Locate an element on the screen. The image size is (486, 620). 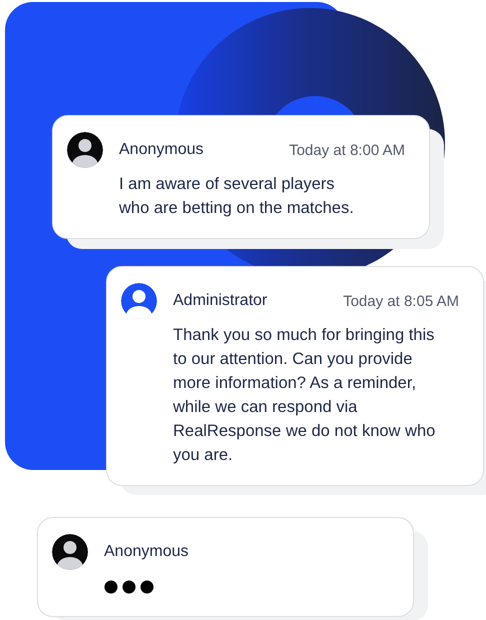
author-name: Administrator is located at coordinates (220, 301).